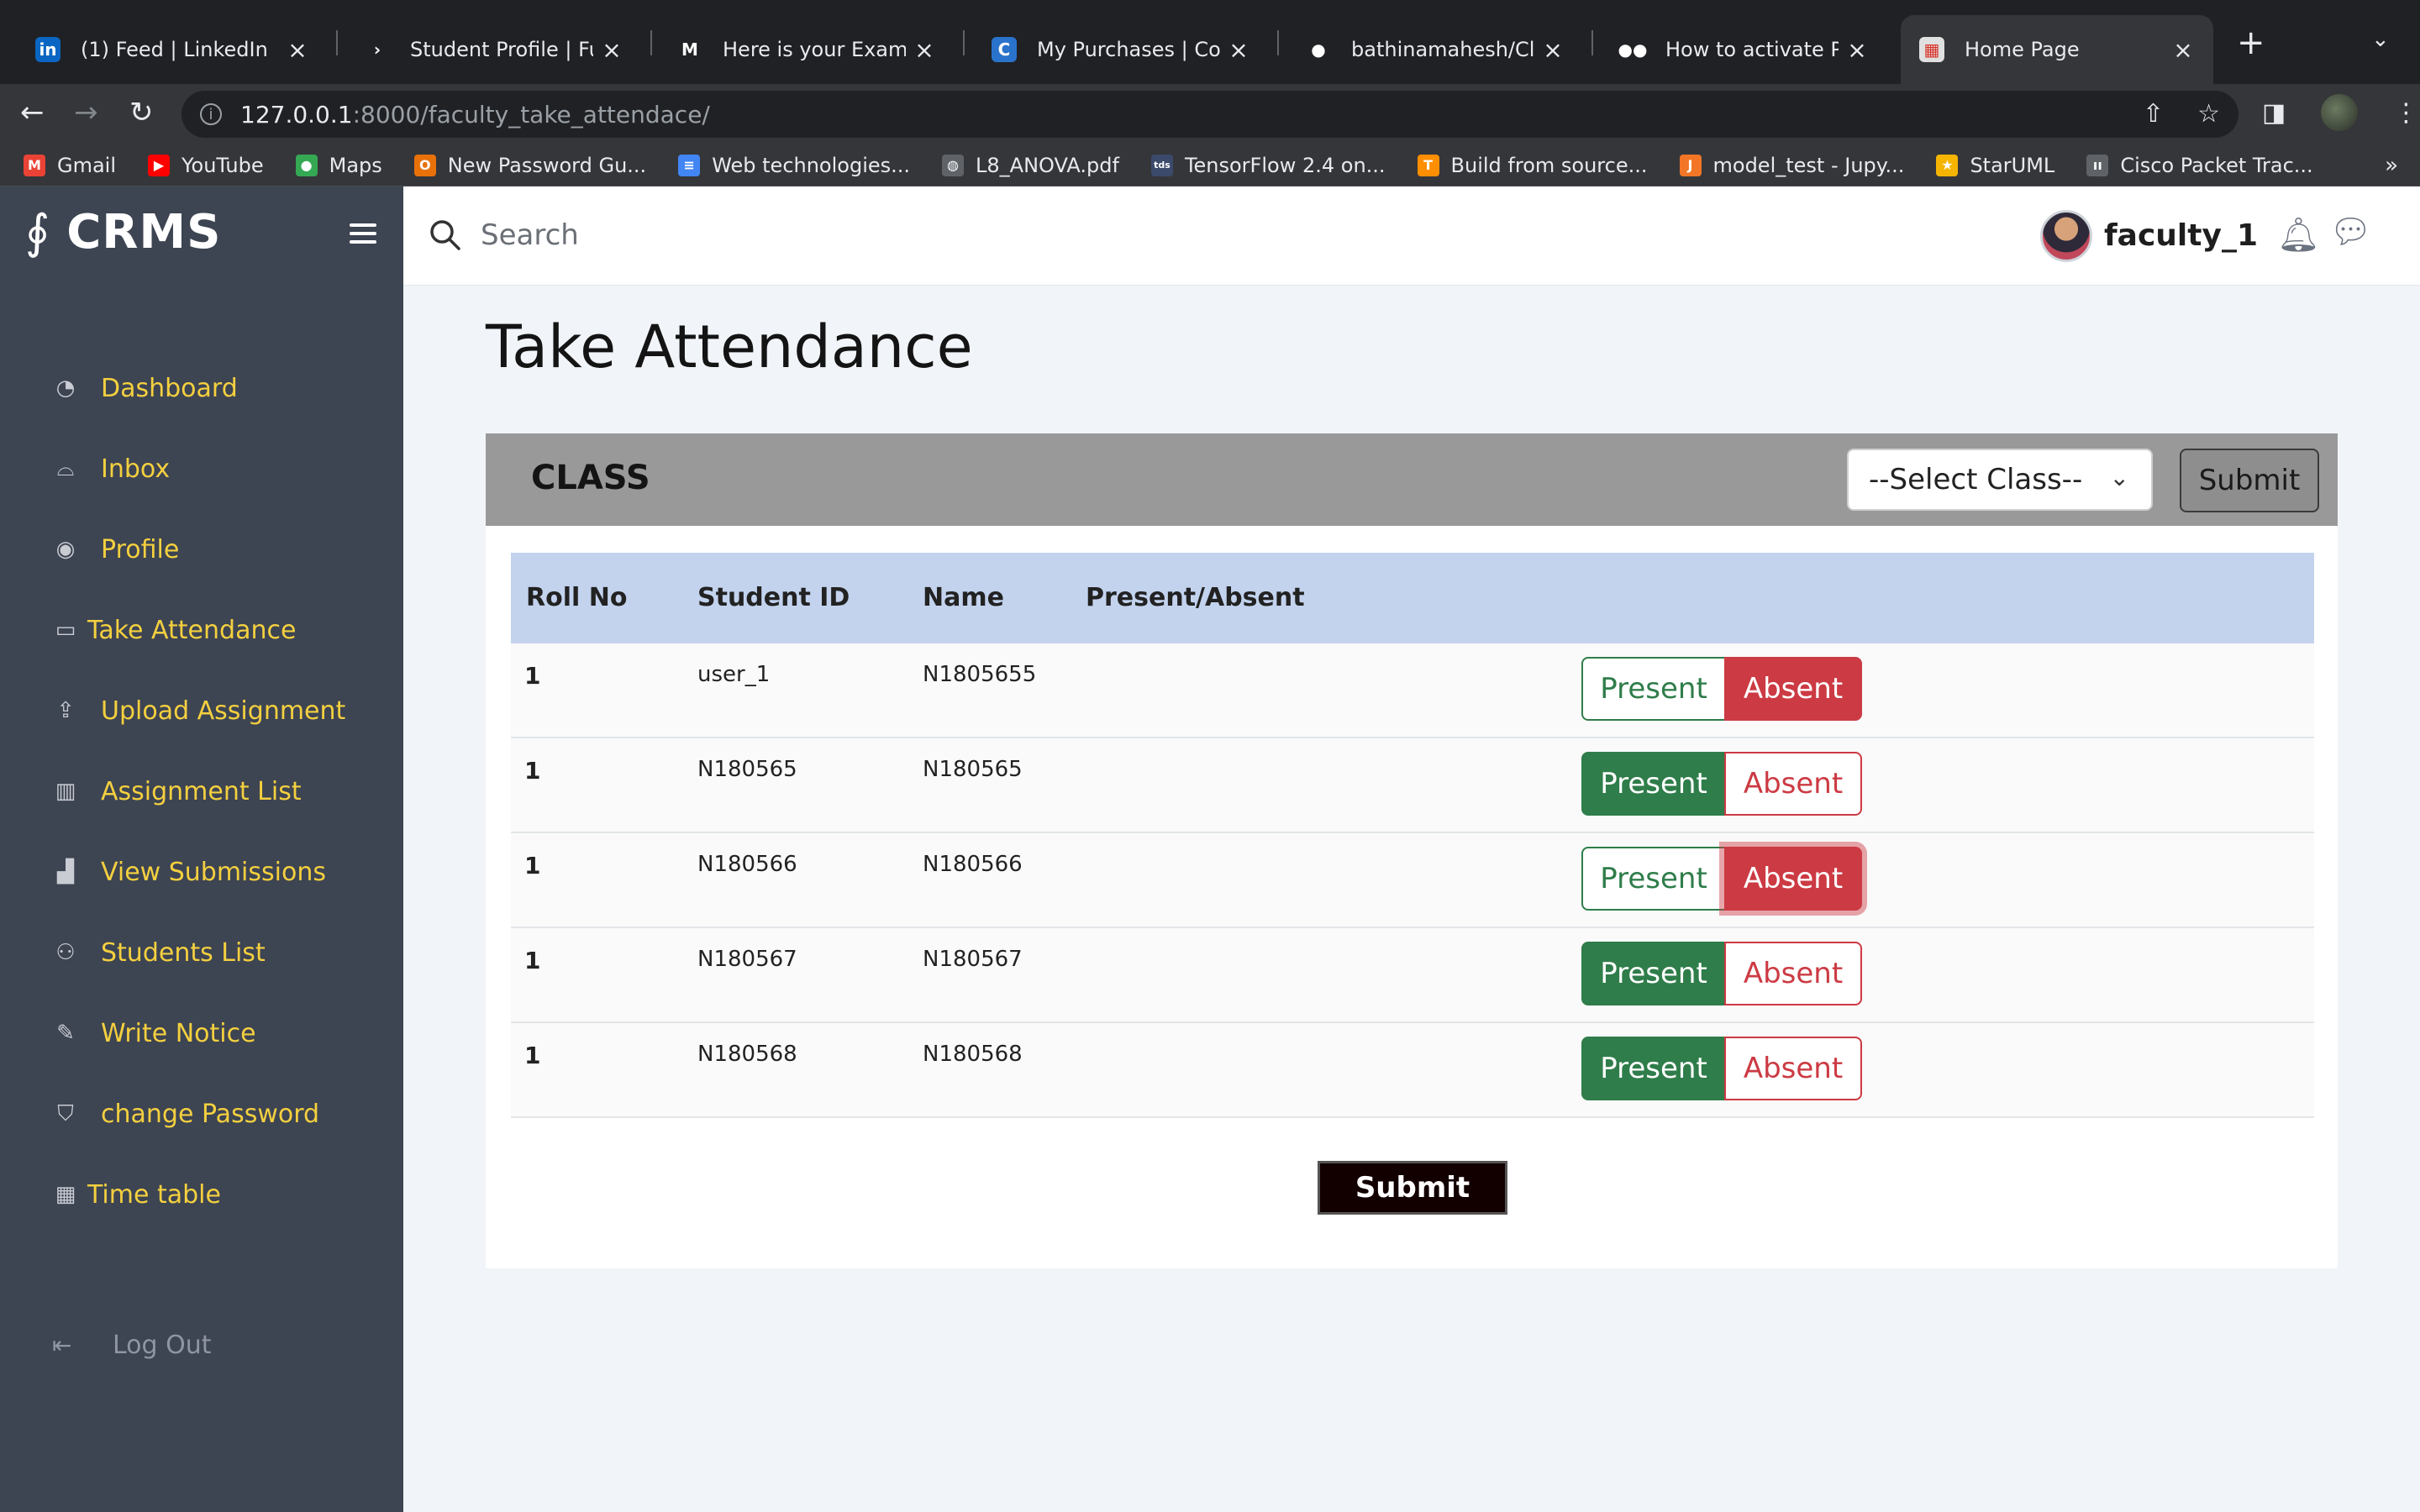  I want to click on share-icon: ⇧, so click(2153, 114).